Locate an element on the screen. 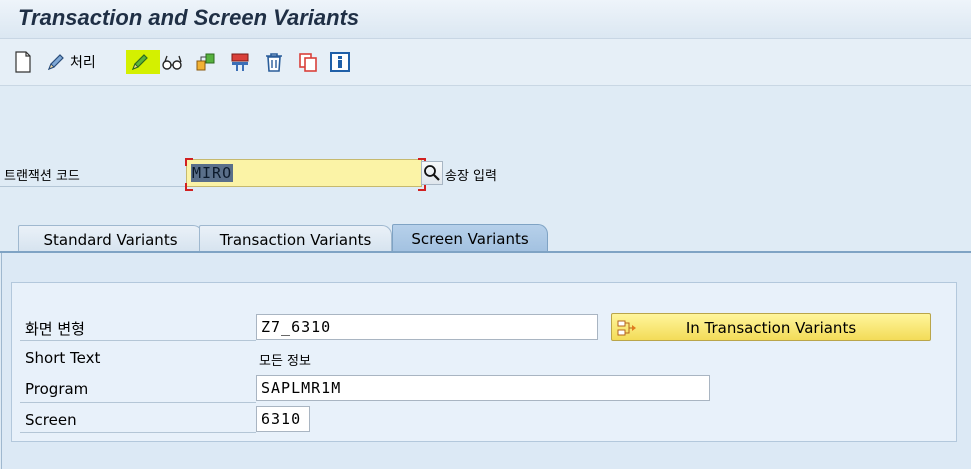 The height and width of the screenshot is (469, 971). new-document-icon is located at coordinates (23, 62).